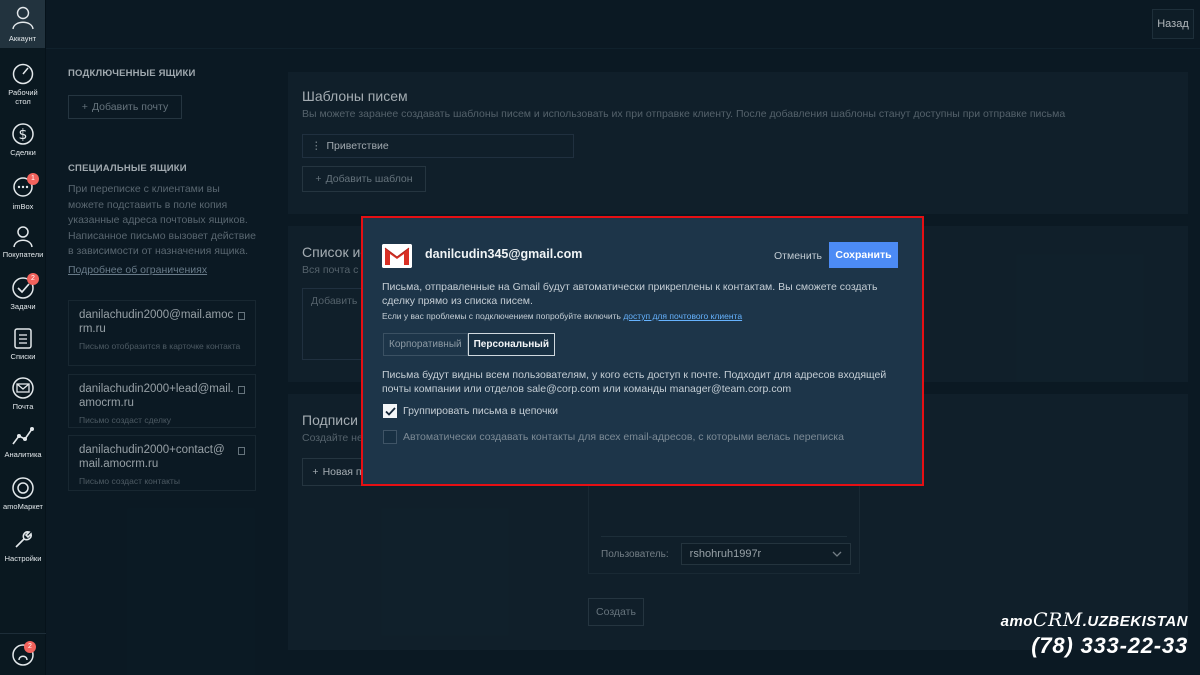 The width and height of the screenshot is (1200, 675). Describe the element at coordinates (23, 206) in the screenshot. I see `sidebar-item-label: imBox` at that location.